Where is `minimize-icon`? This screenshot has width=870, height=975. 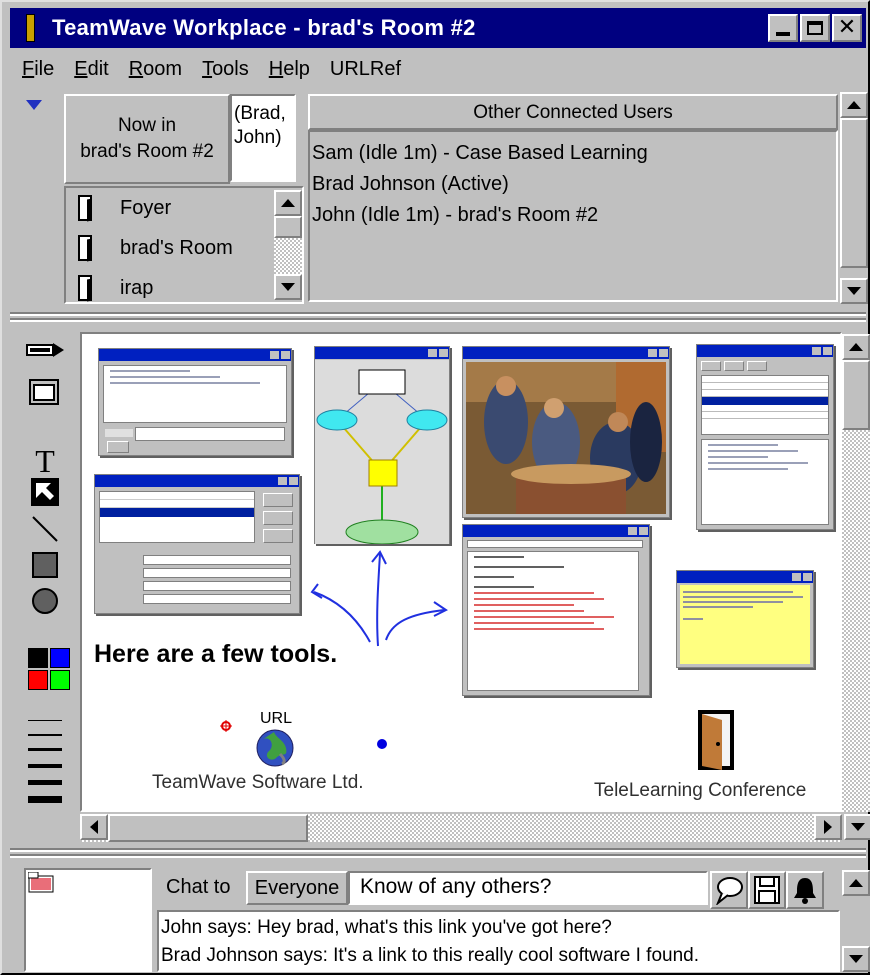 minimize-icon is located at coordinates (783, 34).